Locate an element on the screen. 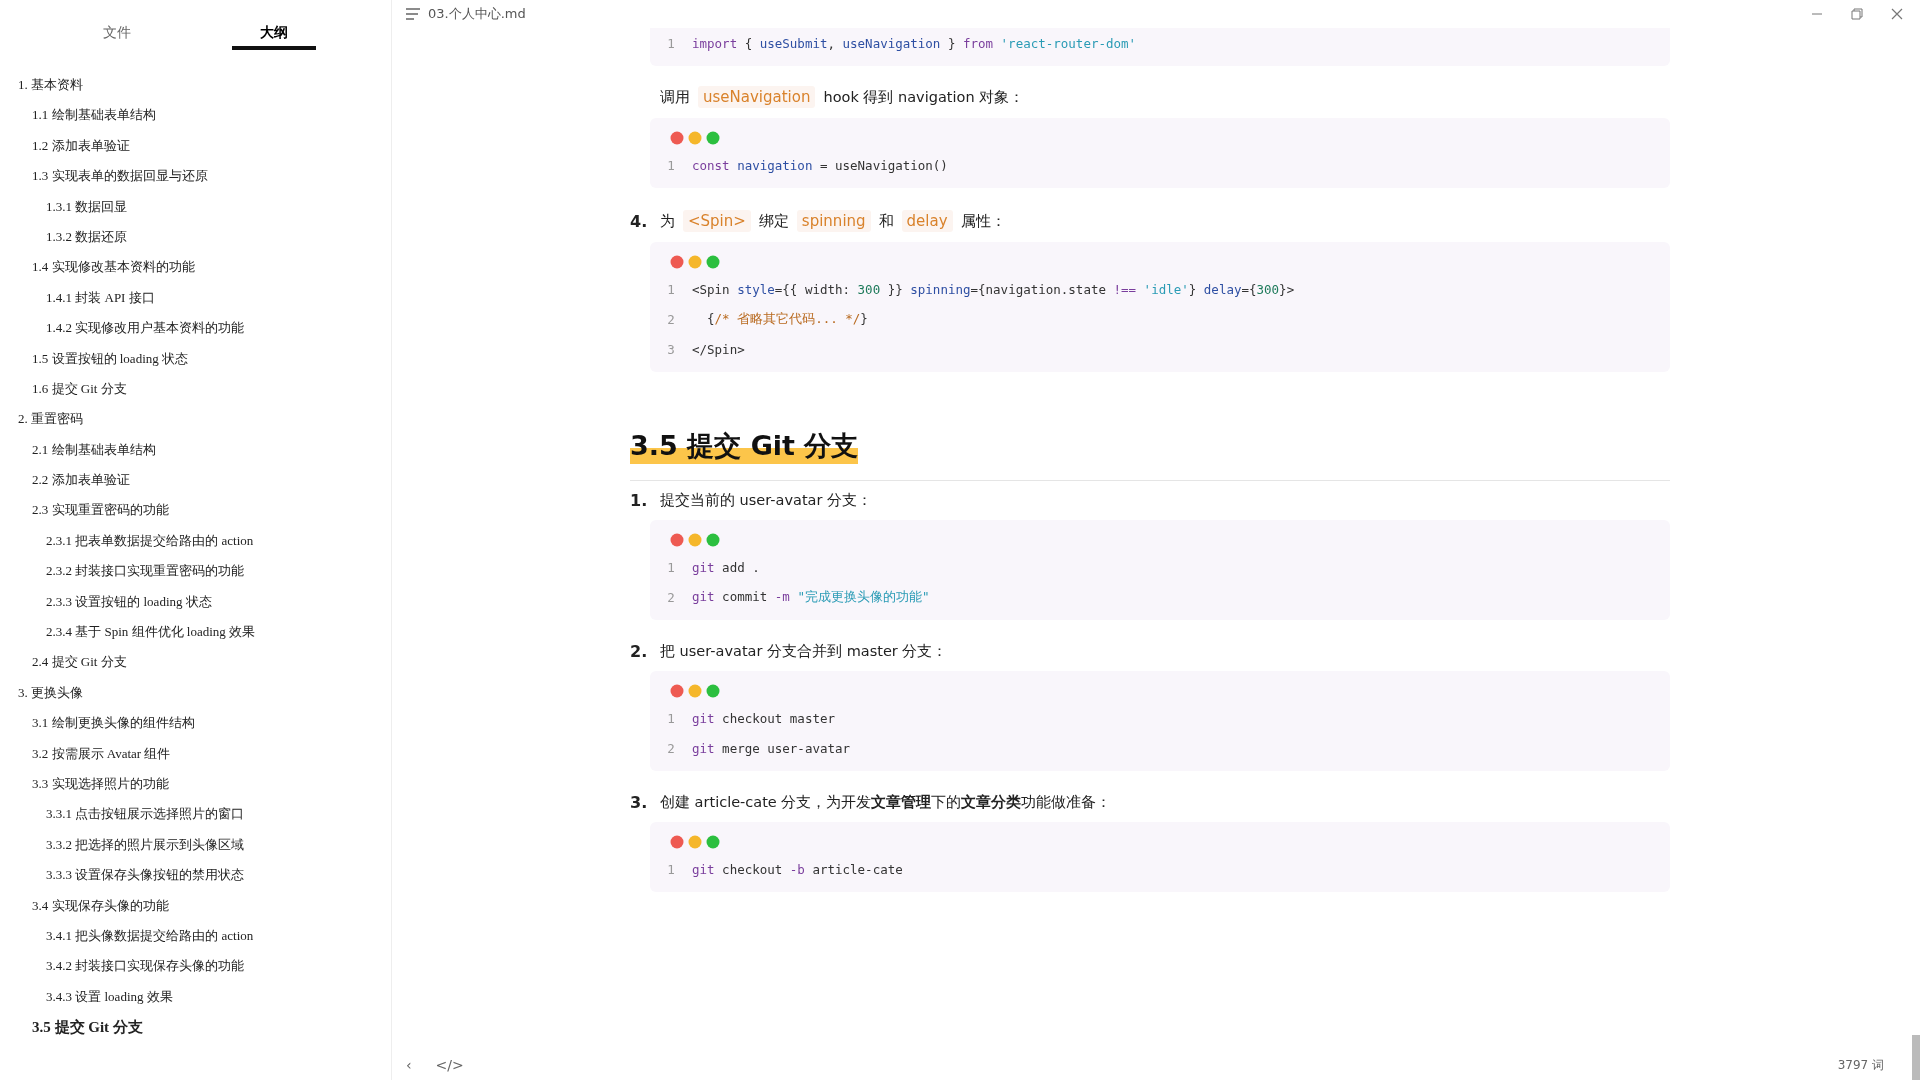 The image size is (1920, 1080). inline-code: spinning is located at coordinates (833, 221).